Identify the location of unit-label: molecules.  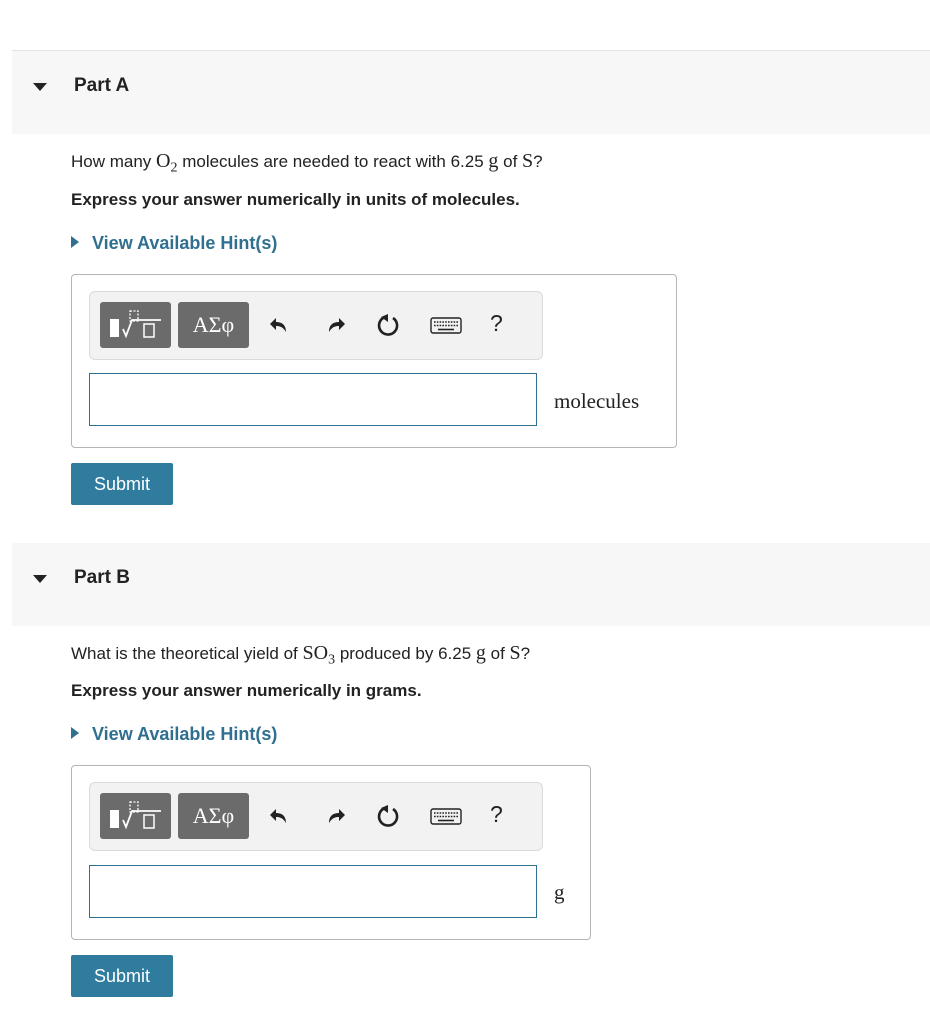
(597, 401).